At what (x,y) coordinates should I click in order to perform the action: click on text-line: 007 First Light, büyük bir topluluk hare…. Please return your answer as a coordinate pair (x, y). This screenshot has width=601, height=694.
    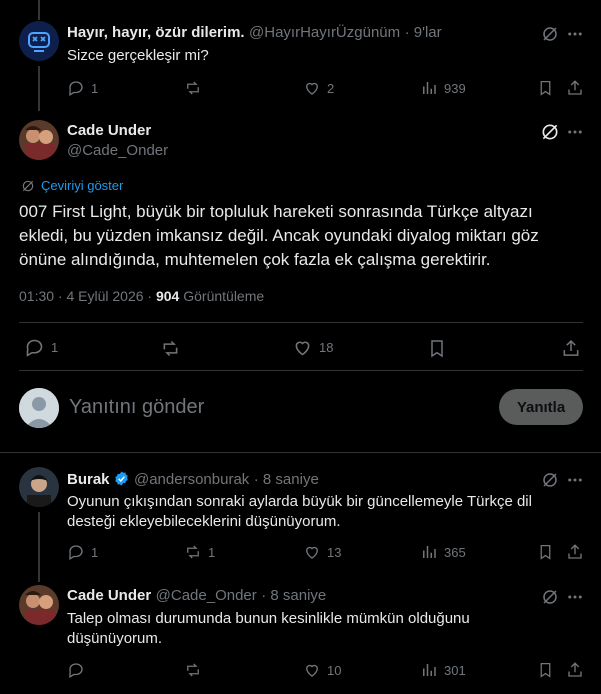
    Looking at the image, I should click on (276, 211).